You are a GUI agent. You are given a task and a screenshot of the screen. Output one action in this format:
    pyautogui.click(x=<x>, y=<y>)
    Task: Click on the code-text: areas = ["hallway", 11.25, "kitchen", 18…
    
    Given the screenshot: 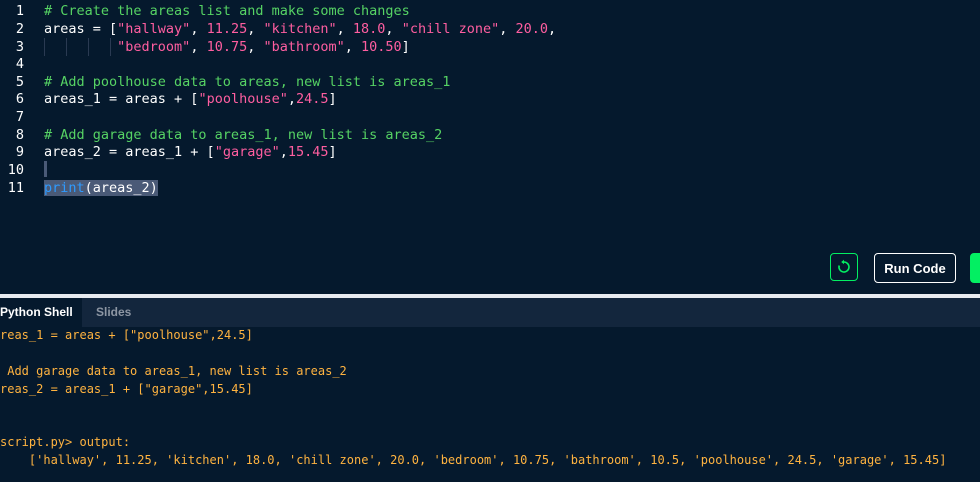 What is the action you would take?
    pyautogui.click(x=300, y=29)
    